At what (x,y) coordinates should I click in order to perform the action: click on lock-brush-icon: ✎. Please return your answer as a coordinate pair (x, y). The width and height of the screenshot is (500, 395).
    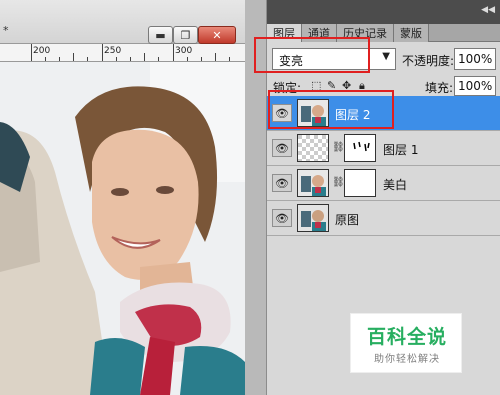
    Looking at the image, I should click on (331, 85).